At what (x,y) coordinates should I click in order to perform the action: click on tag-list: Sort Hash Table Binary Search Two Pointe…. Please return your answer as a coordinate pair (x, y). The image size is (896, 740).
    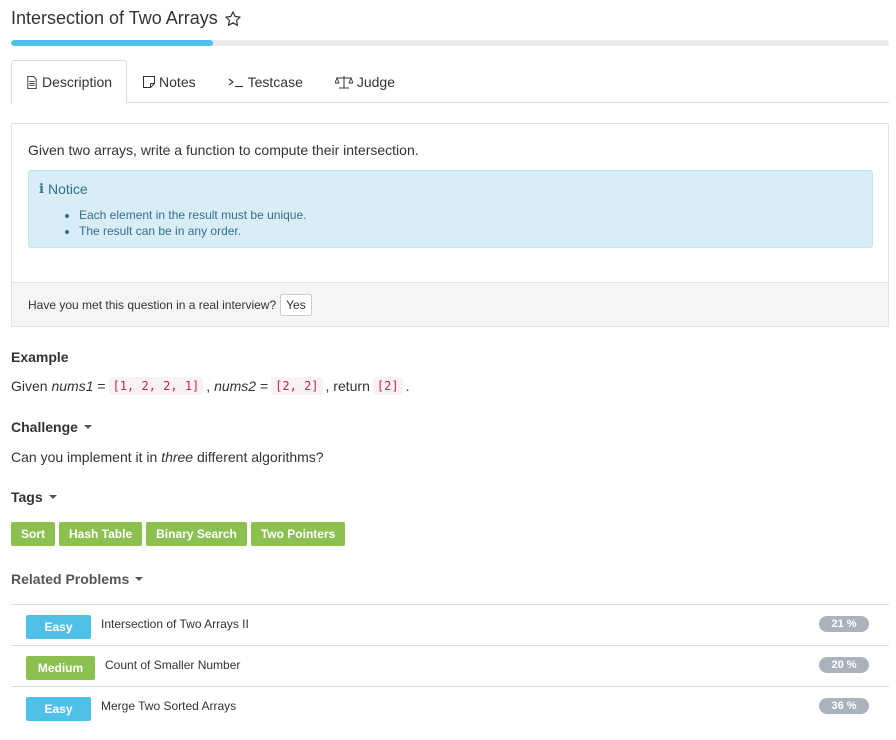
    Looking at the image, I should click on (178, 534).